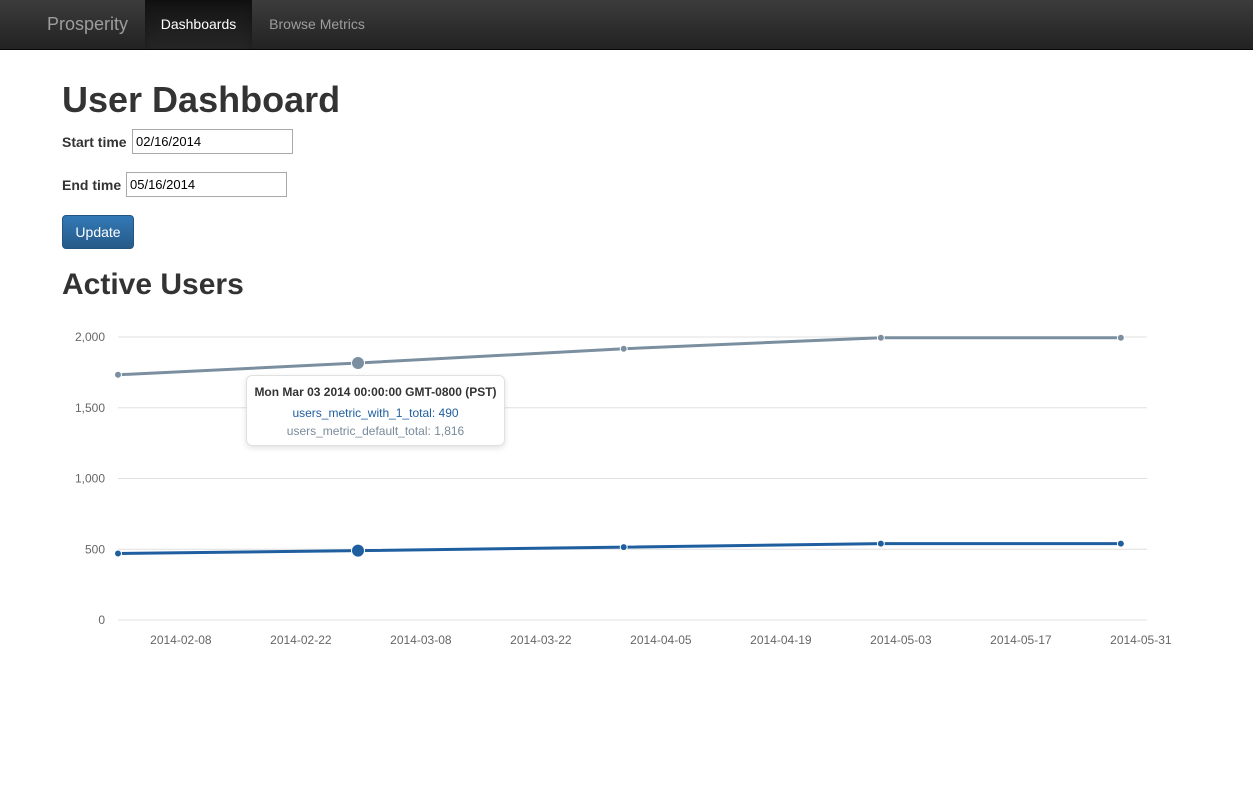 This screenshot has width=1253, height=788. What do you see at coordinates (90, 479) in the screenshot?
I see `y-tick-label: 1,000` at bounding box center [90, 479].